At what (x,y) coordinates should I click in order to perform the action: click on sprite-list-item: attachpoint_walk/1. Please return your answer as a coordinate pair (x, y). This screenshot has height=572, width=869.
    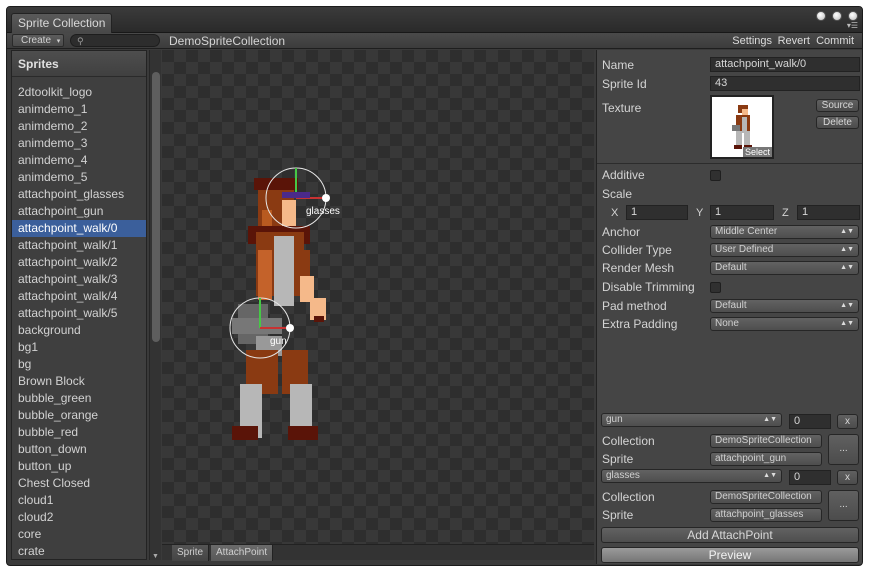
    Looking at the image, I should click on (79, 245).